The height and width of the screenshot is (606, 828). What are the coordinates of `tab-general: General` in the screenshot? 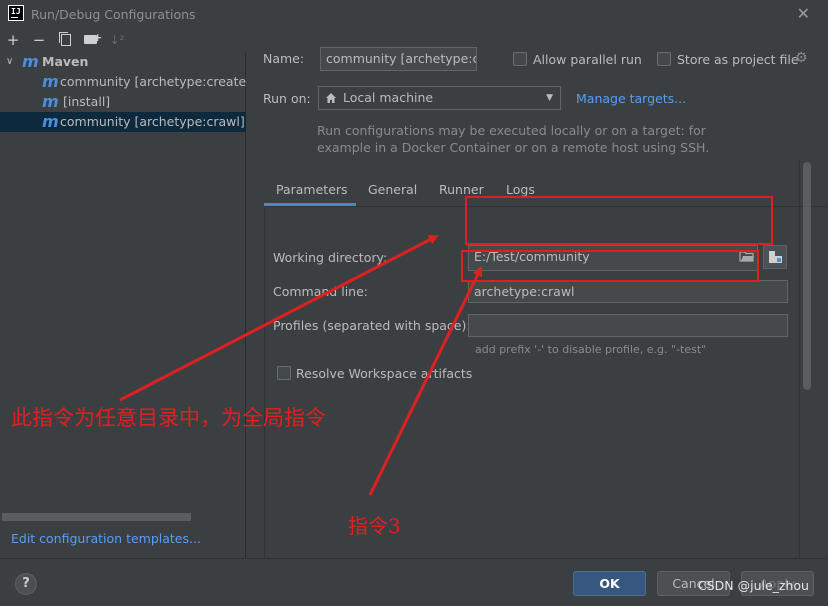 It's located at (392, 189).